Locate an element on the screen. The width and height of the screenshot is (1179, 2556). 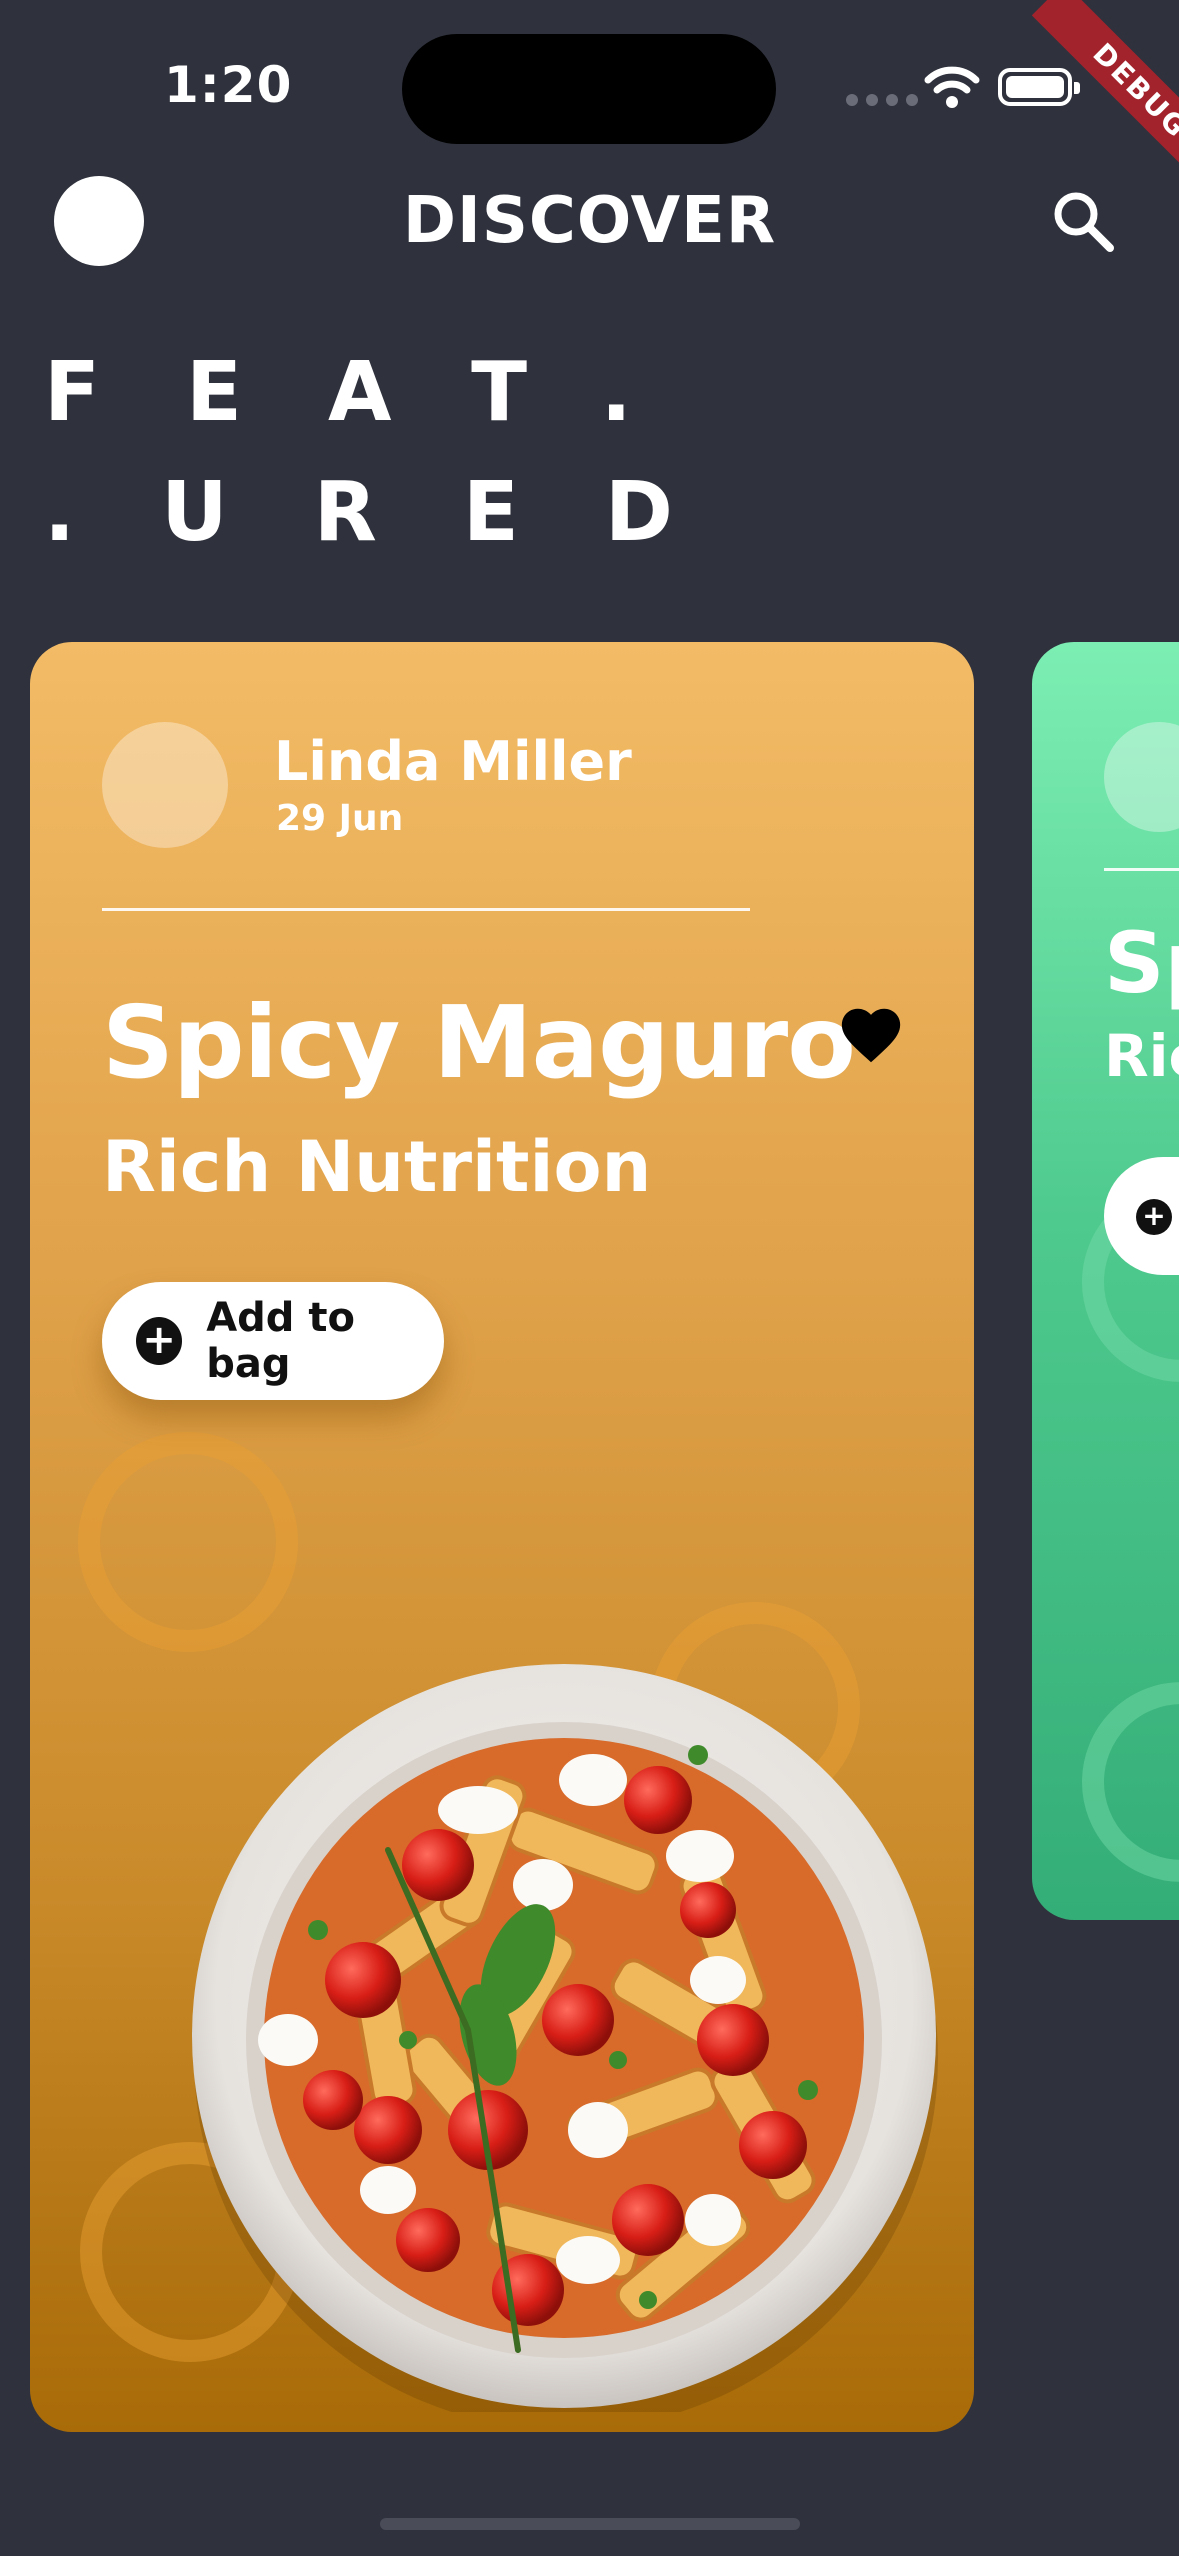
dish-title: Spicy Maguro is located at coordinates (479, 1042).